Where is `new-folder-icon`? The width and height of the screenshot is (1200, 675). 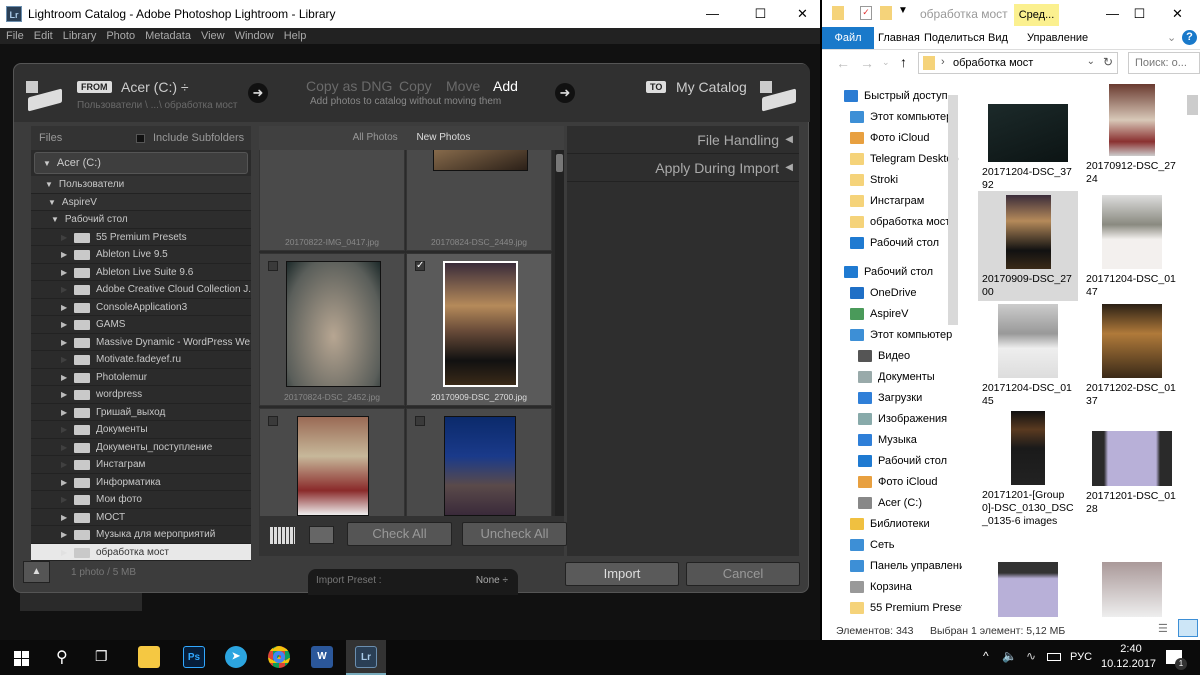 new-folder-icon is located at coordinates (886, 13).